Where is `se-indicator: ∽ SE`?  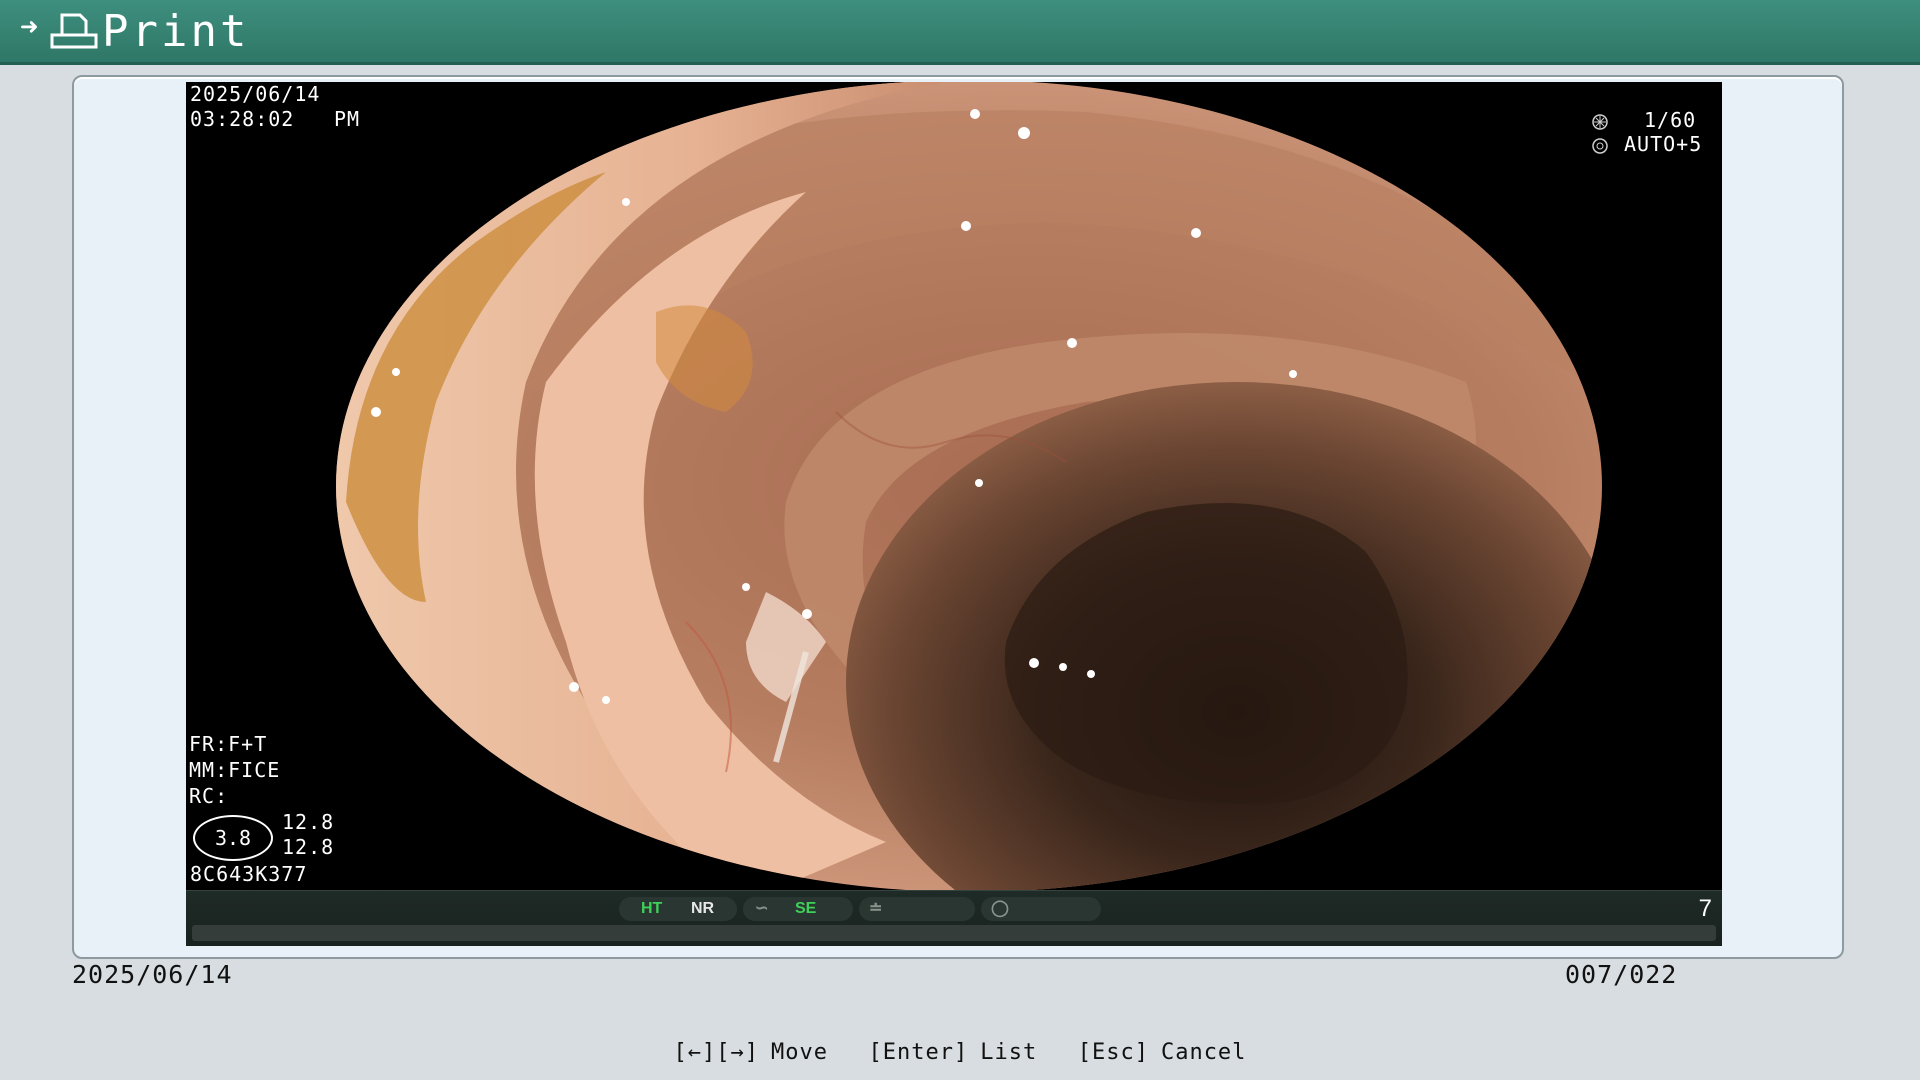 se-indicator: ∽ SE is located at coordinates (798, 909).